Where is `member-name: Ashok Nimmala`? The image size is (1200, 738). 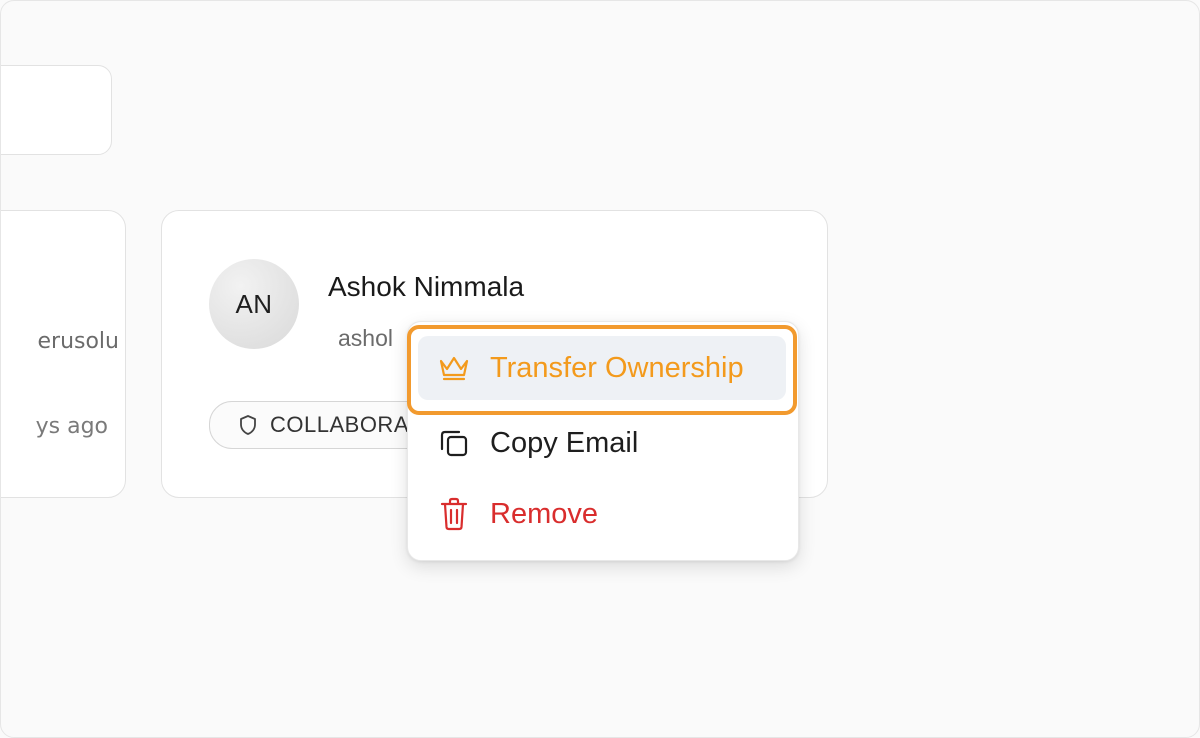
member-name: Ashok Nimmala is located at coordinates (426, 286).